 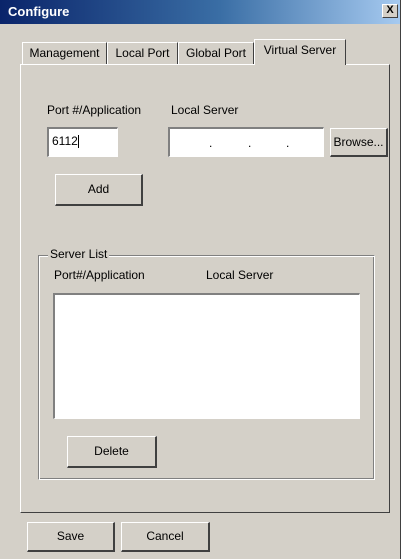 What do you see at coordinates (82, 142) in the screenshot?
I see `port-application-input: 6112` at bounding box center [82, 142].